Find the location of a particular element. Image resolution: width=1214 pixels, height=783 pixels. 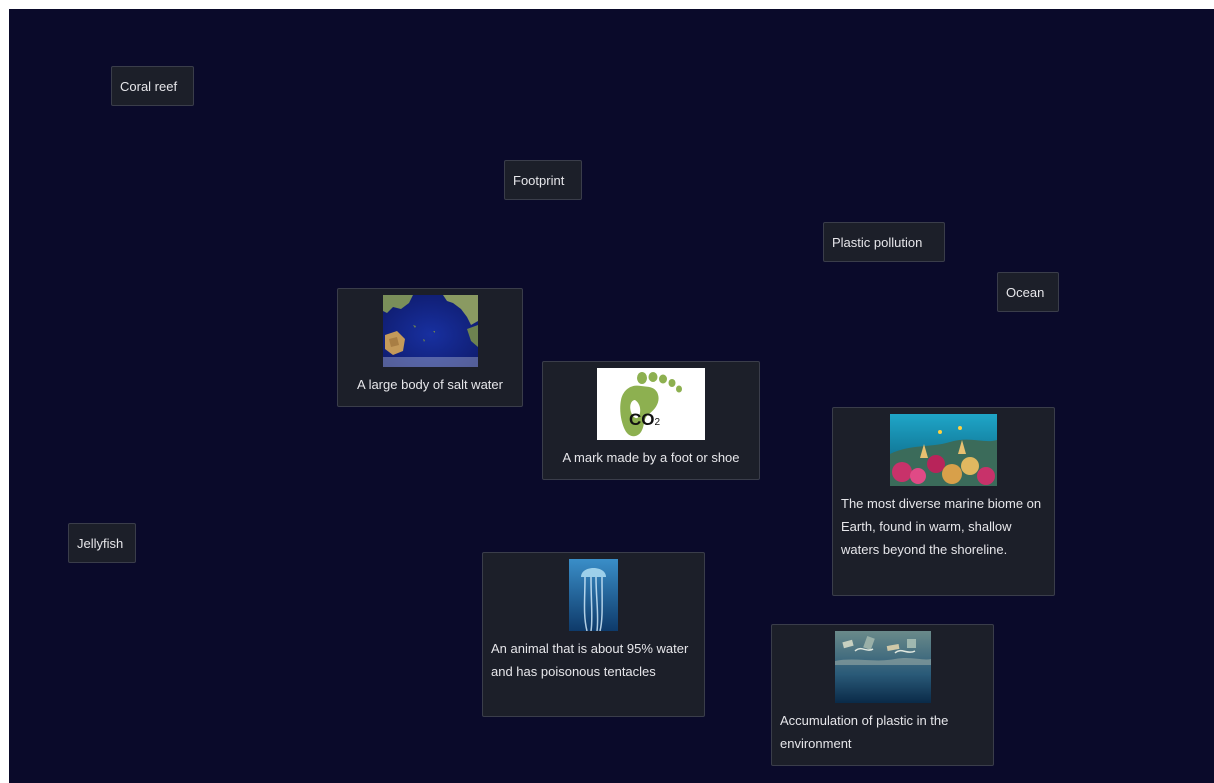

jellyfish-image is located at coordinates (593, 595).